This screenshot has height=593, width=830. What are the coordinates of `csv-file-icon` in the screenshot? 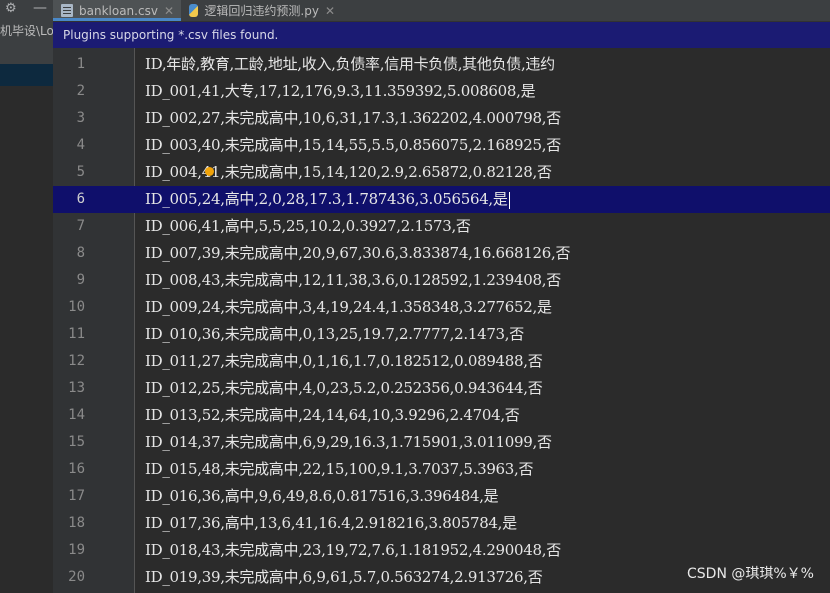 It's located at (67, 10).